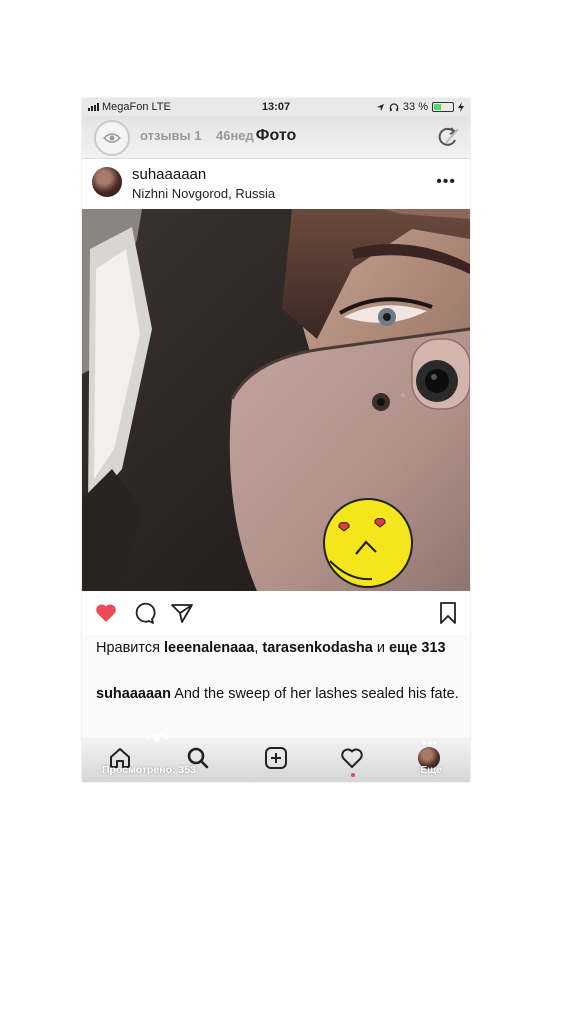 This screenshot has width=576, height=1024. I want to click on top-nav-bar: отзывы 1 46нед Фото, so click(276, 137).